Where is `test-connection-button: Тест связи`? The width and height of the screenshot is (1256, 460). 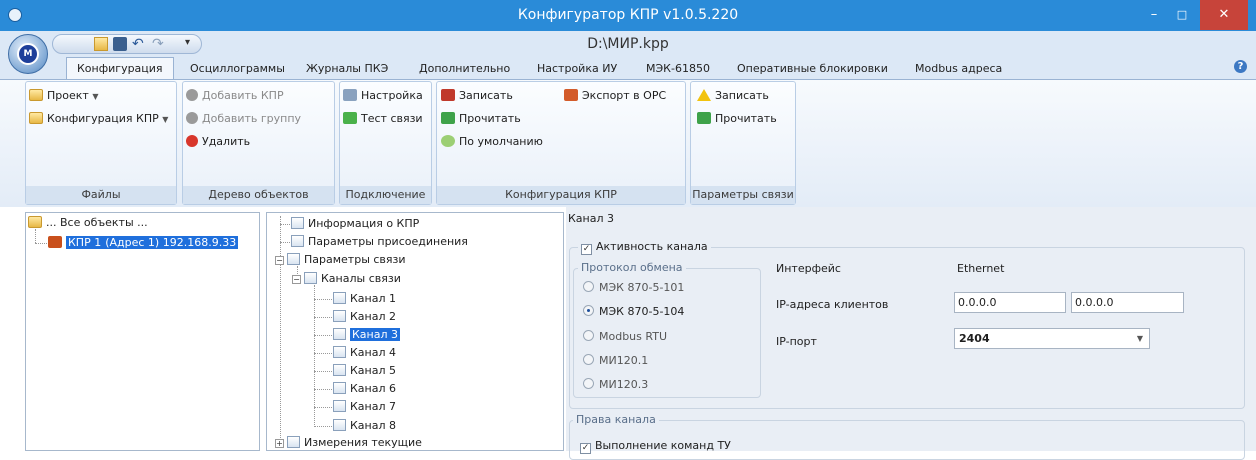
test-connection-button: Тест связи is located at coordinates (383, 119).